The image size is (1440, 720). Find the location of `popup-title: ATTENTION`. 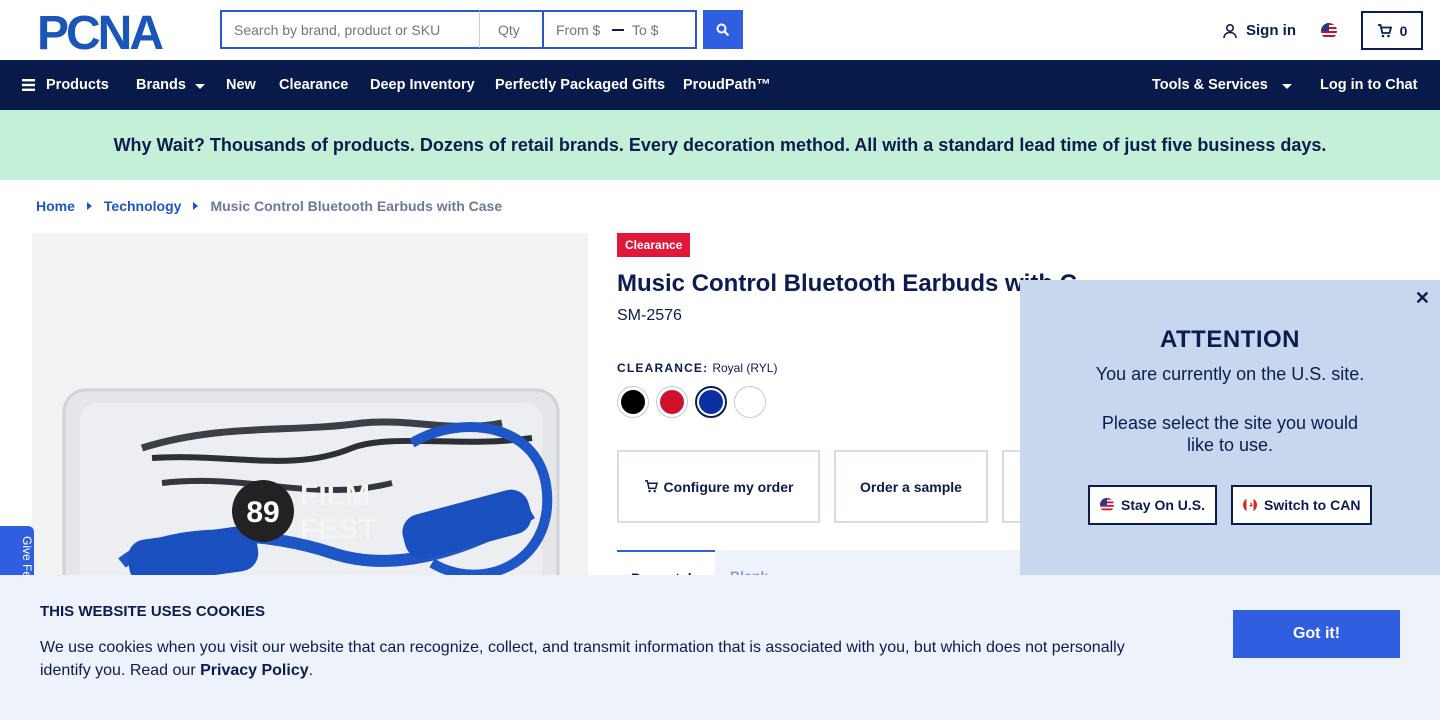

popup-title: ATTENTION is located at coordinates (1230, 339).